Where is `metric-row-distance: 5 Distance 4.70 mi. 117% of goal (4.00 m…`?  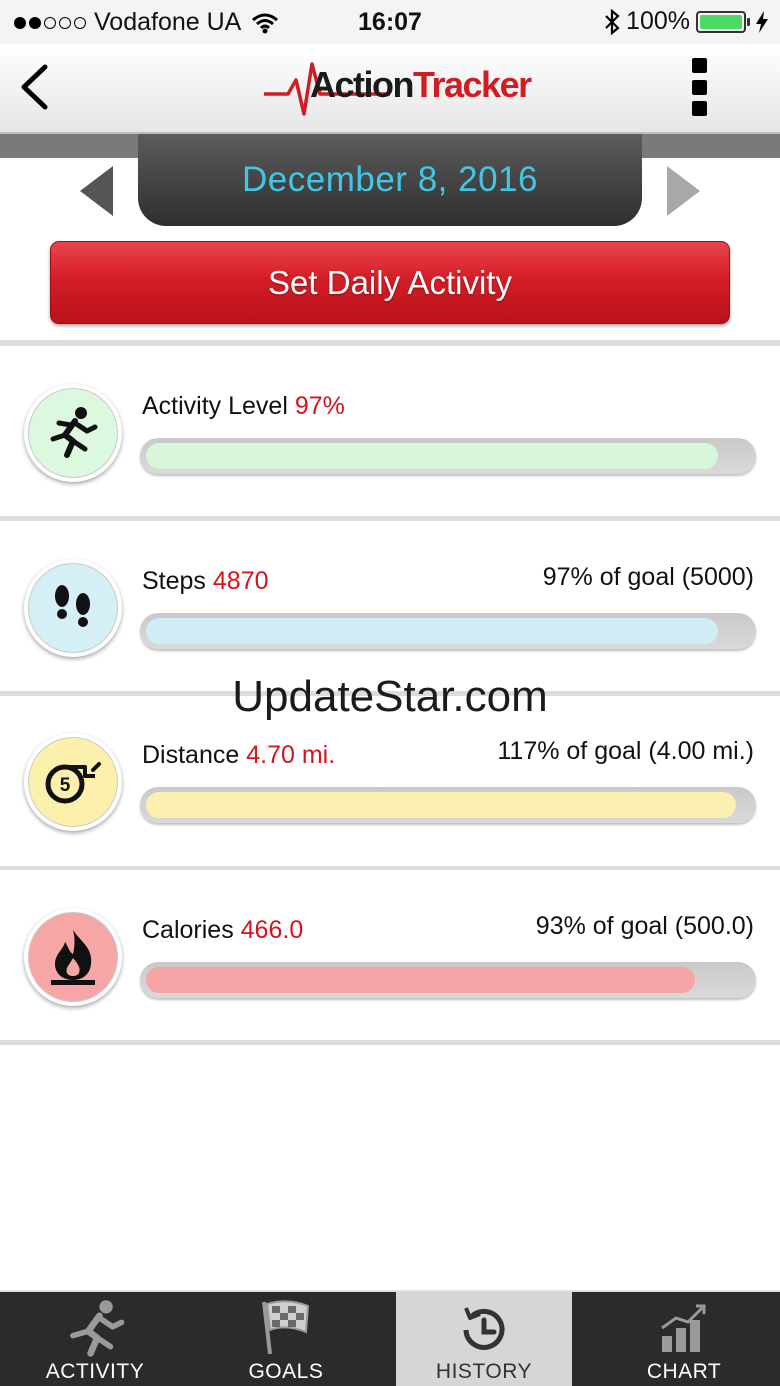
metric-row-distance: 5 Distance 4.70 mi. 117% of goal (4.00 m… is located at coordinates (390, 781).